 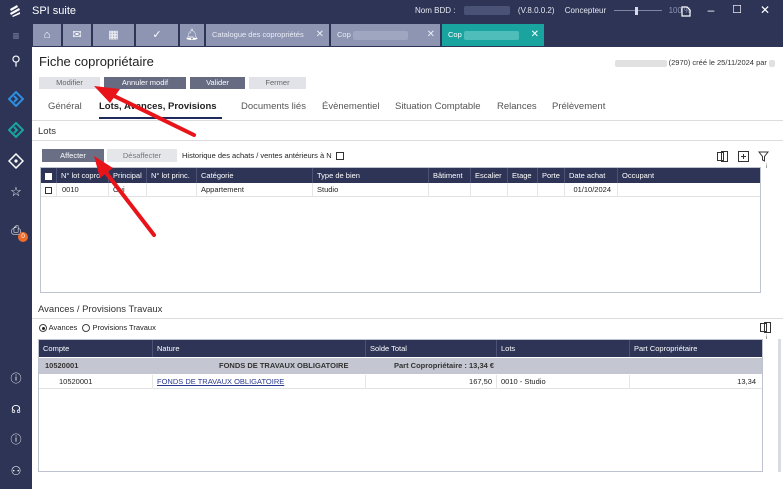 I want to click on row-checkbox-cell, so click(x=49, y=190).